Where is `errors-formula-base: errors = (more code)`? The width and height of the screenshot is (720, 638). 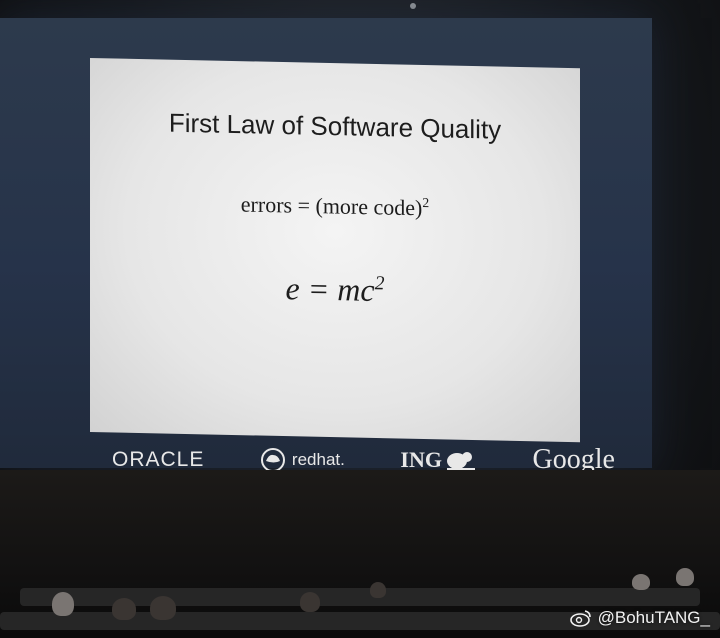 errors-formula-base: errors = (more code) is located at coordinates (331, 206).